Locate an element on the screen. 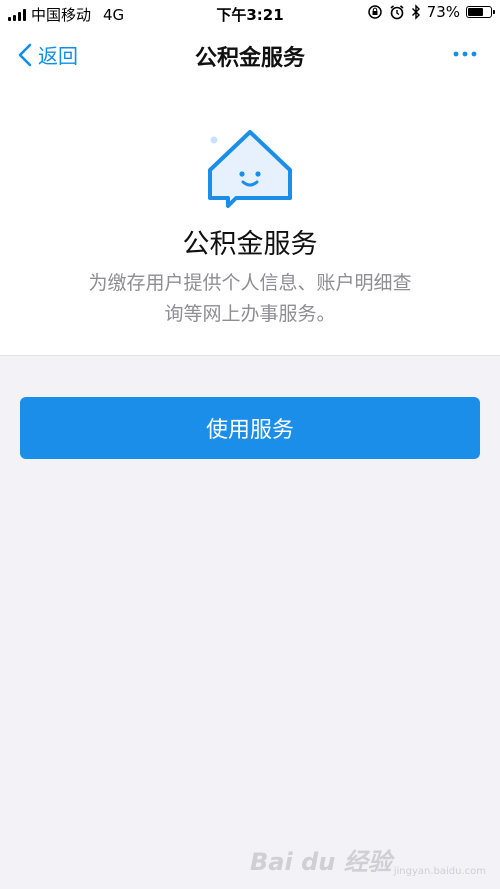 Image resolution: width=500 pixels, height=889 pixels. house-smile-icon is located at coordinates (250, 169).